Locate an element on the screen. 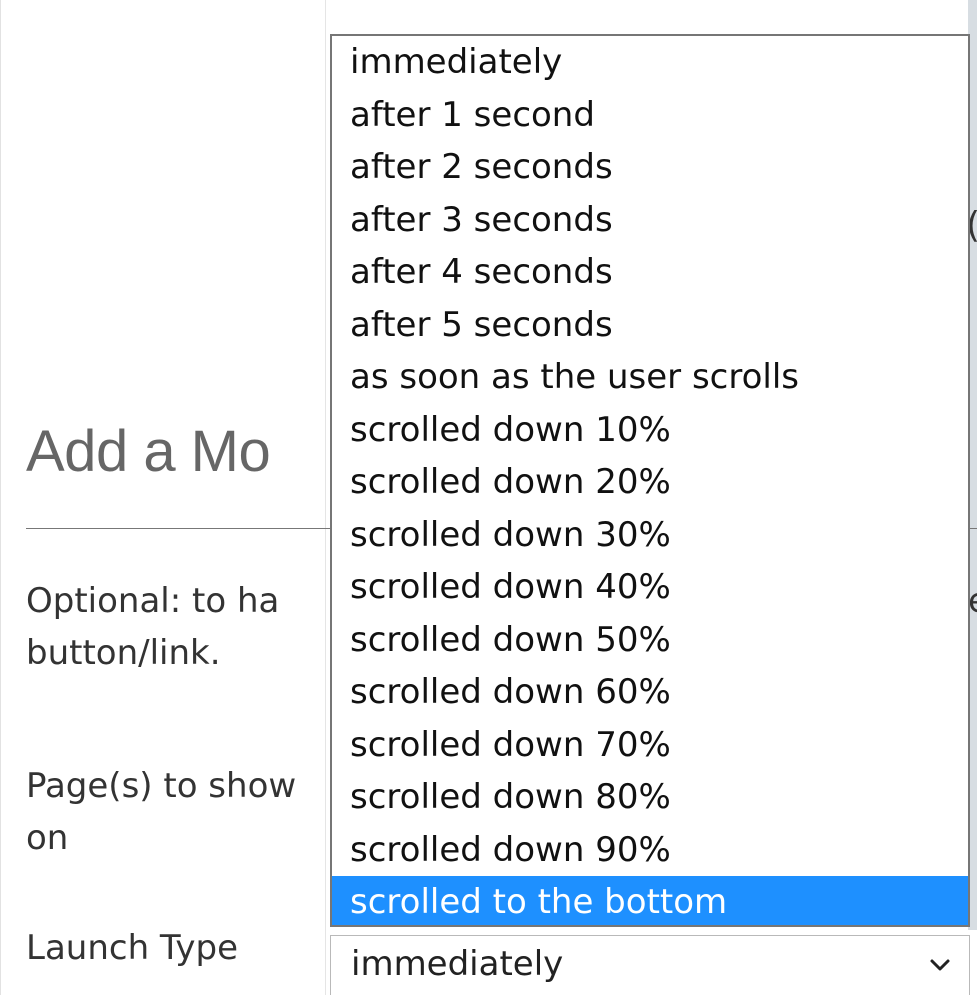  dropdown-option: scrolled to the bottom is located at coordinates (650, 900).